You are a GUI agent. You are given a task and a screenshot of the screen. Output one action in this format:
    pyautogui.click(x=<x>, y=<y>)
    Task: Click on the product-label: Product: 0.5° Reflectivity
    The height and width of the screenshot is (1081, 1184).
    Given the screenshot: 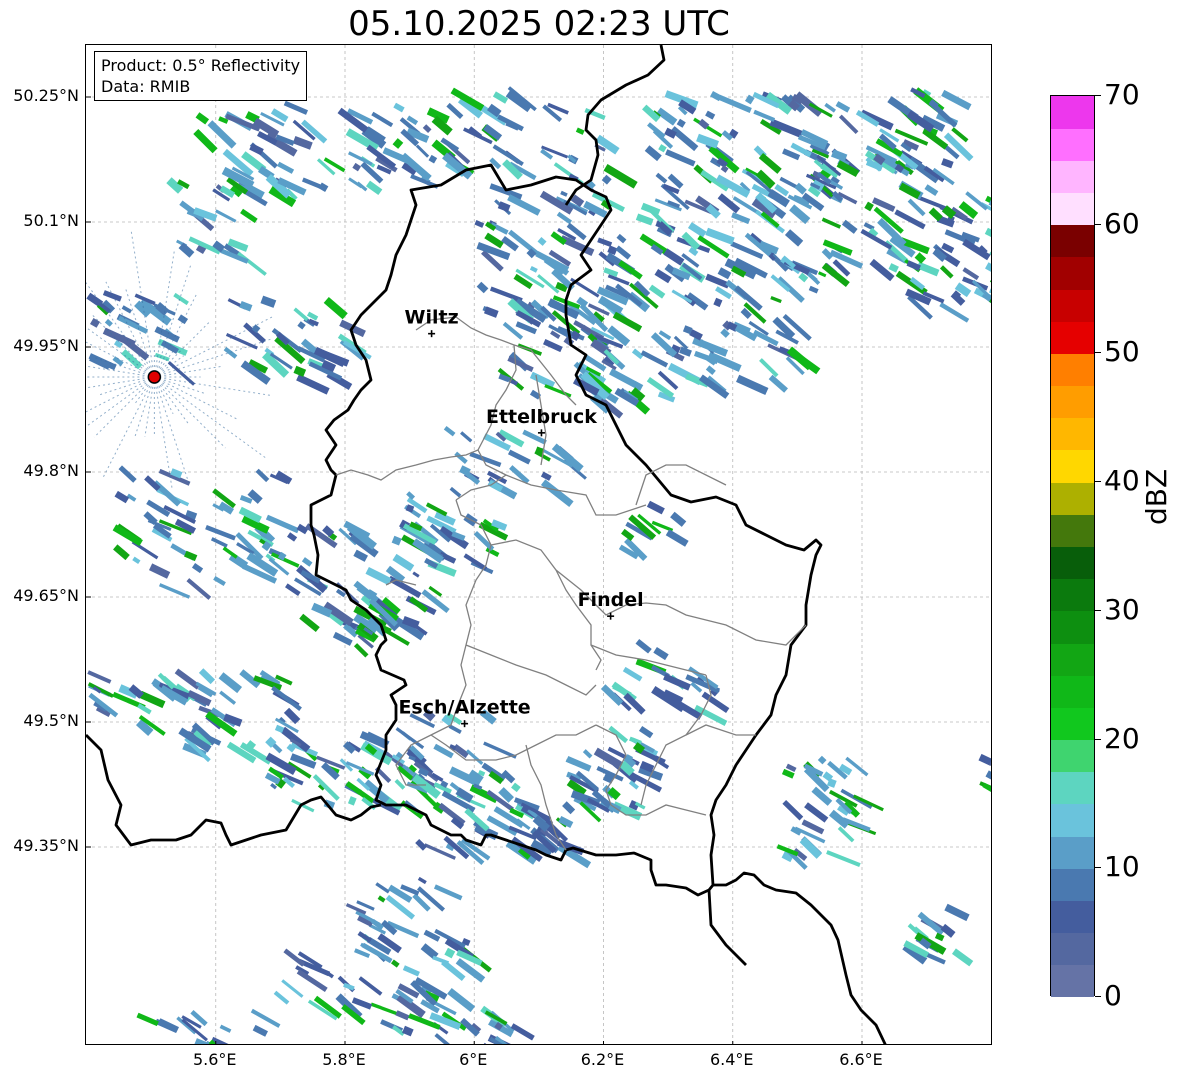 What is the action you would take?
    pyautogui.click(x=201, y=65)
    